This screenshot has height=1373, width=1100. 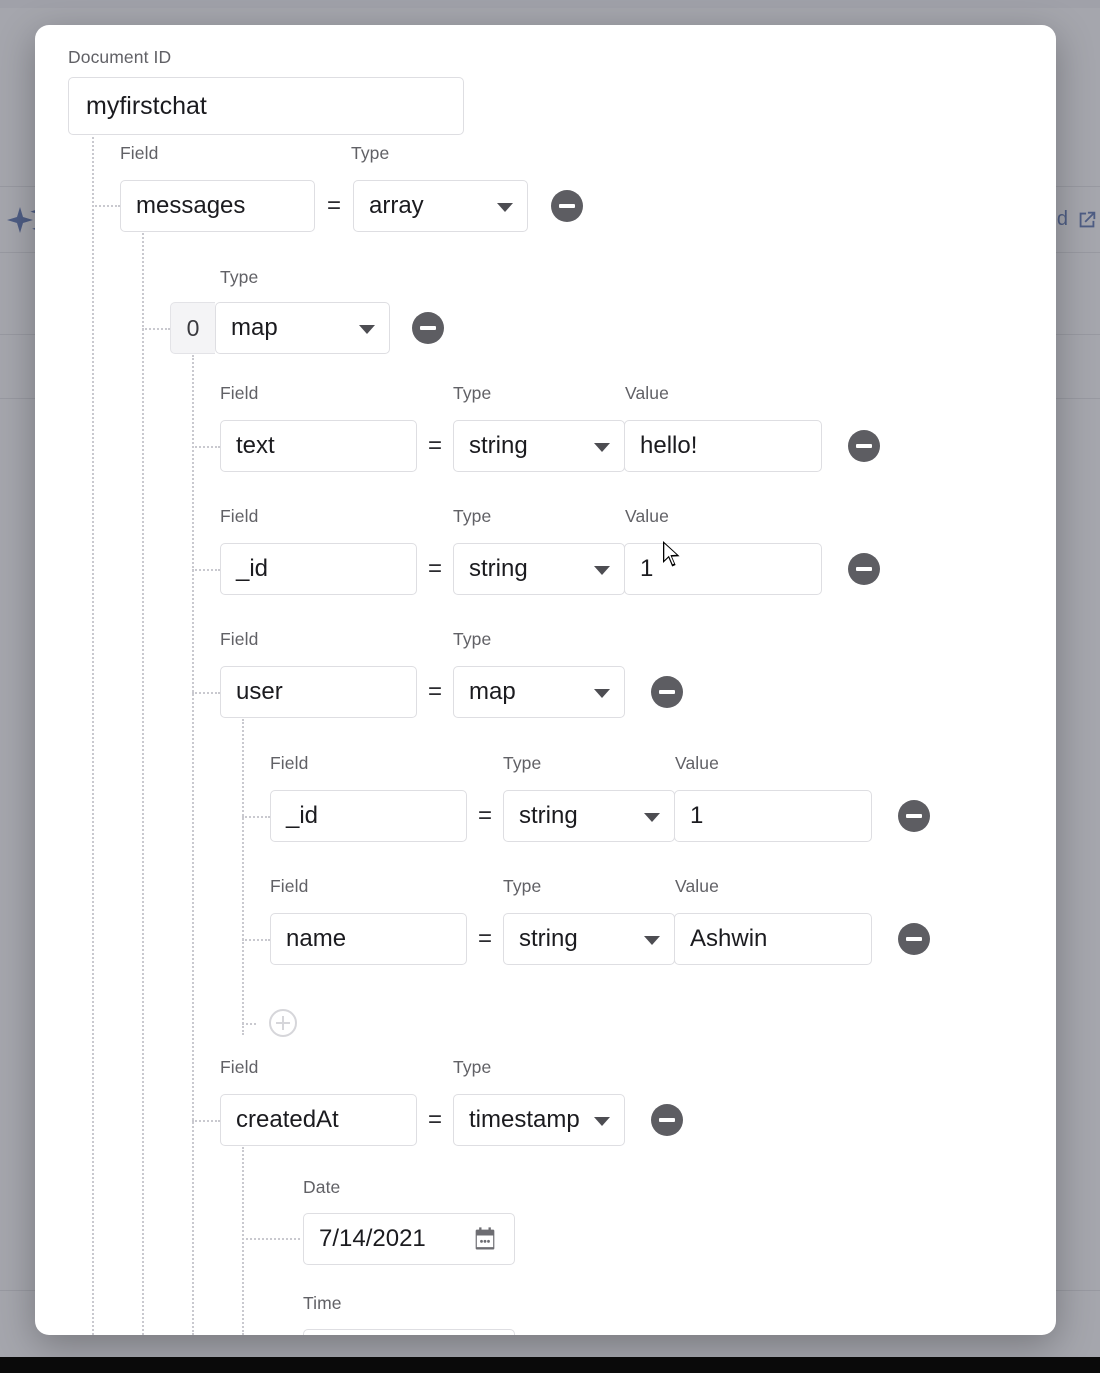 What do you see at coordinates (252, 568) in the screenshot?
I see `msgid-field-value: _id` at bounding box center [252, 568].